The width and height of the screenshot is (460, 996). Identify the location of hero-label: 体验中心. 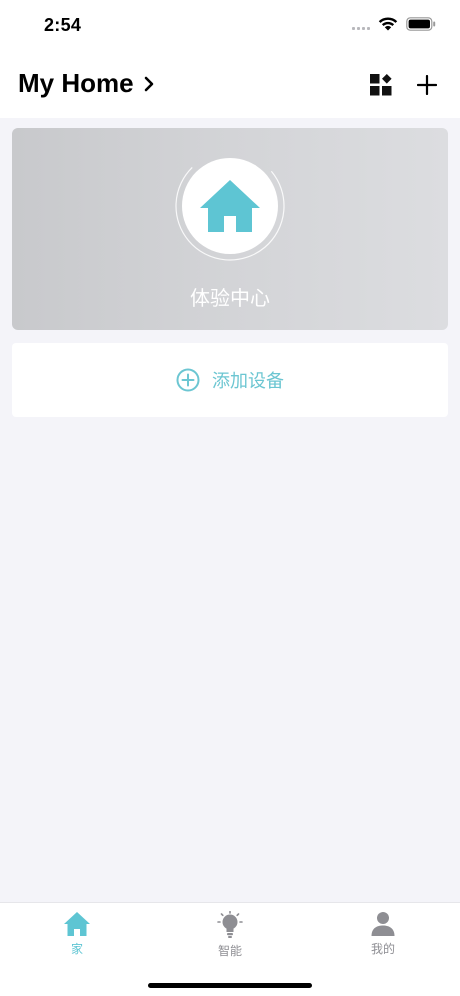
(230, 298).